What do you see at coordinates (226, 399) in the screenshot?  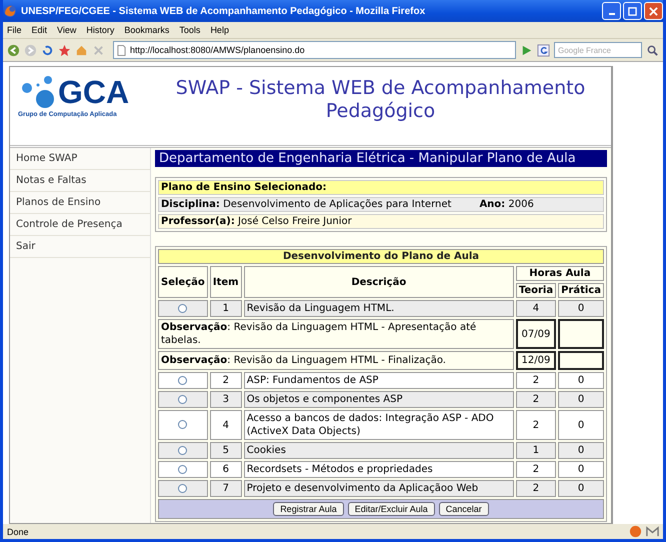 I see `table-cell: 3` at bounding box center [226, 399].